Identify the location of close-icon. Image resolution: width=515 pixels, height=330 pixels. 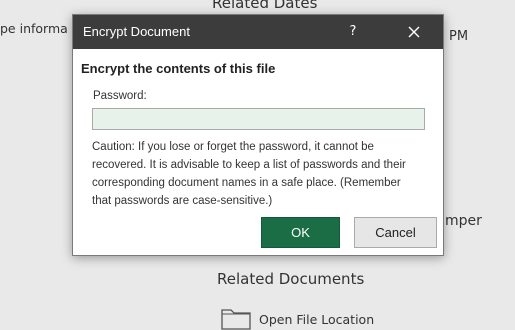
(414, 32).